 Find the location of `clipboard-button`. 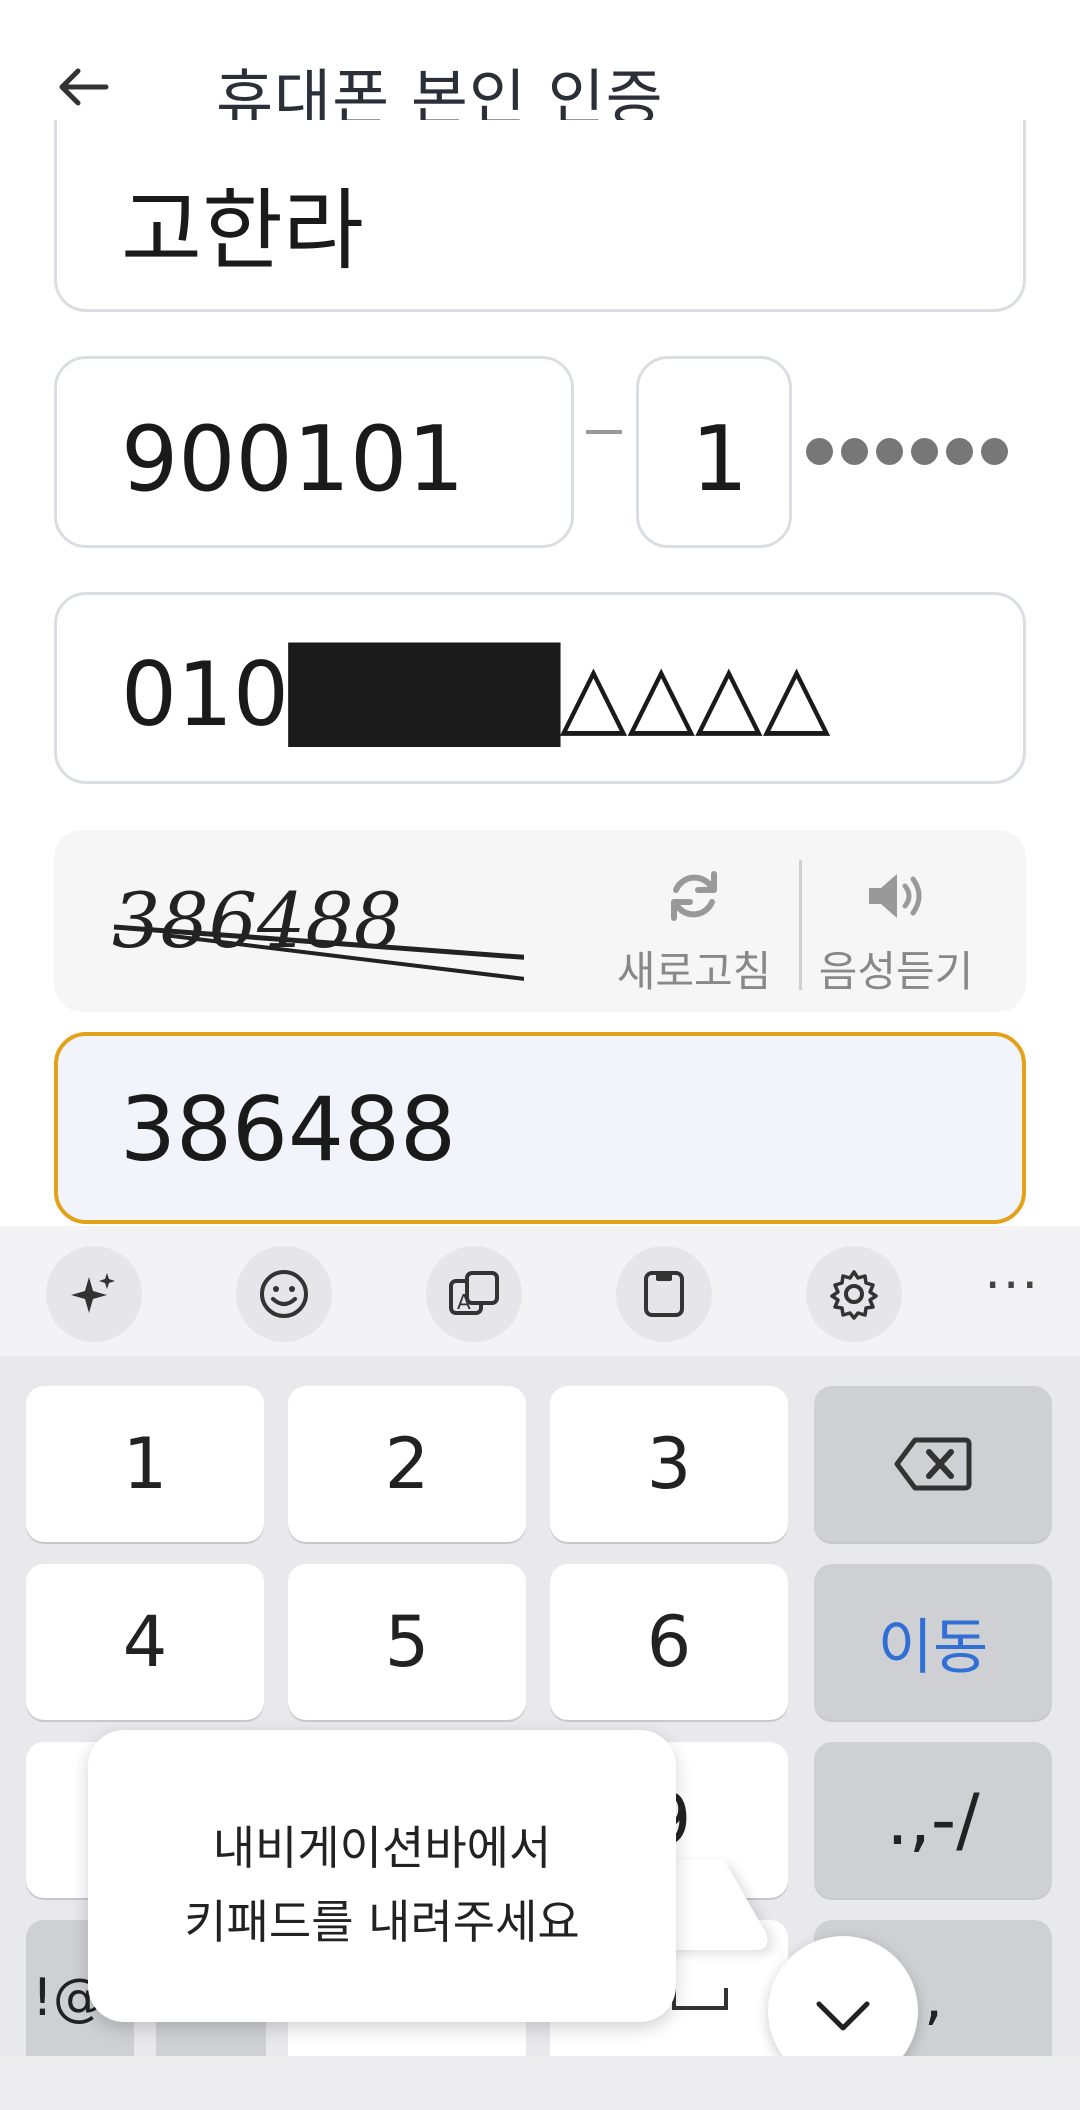

clipboard-button is located at coordinates (664, 1294).